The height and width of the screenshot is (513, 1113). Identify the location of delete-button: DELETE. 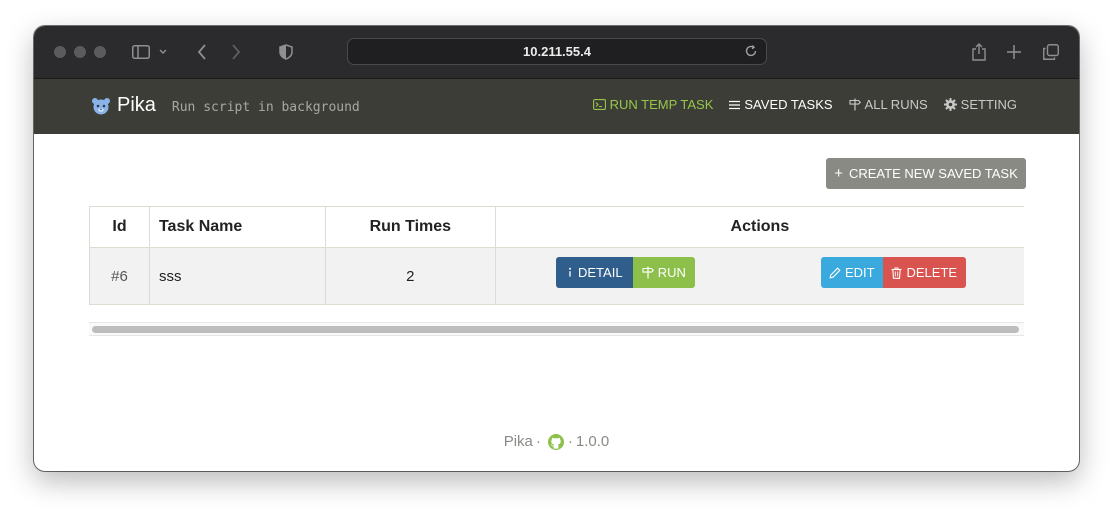
(924, 272).